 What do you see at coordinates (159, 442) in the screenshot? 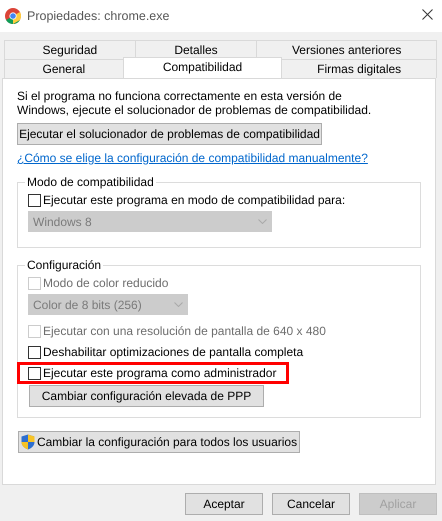
I see `all-users-settings-button: Cambiar la configuración para todos los usuarios` at bounding box center [159, 442].